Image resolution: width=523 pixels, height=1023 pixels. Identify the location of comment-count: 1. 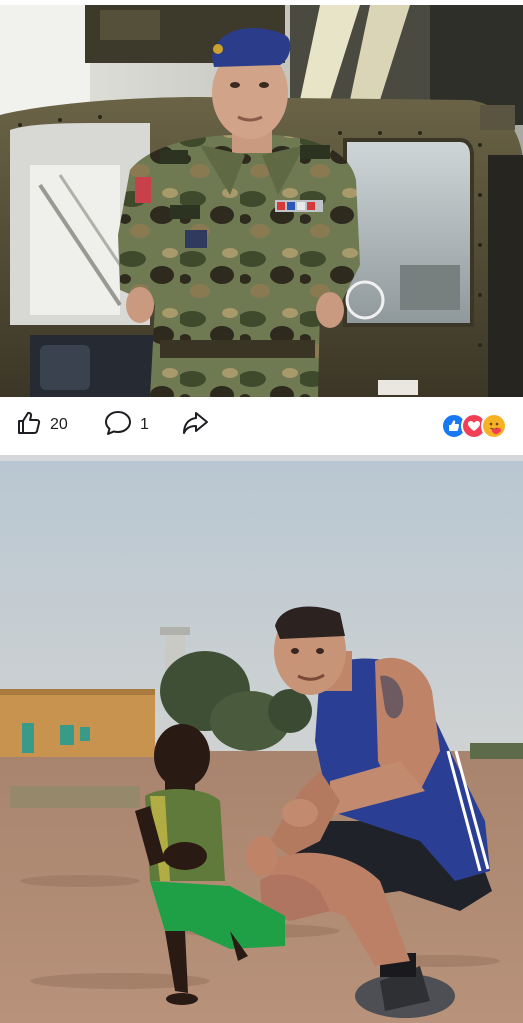
(144, 424).